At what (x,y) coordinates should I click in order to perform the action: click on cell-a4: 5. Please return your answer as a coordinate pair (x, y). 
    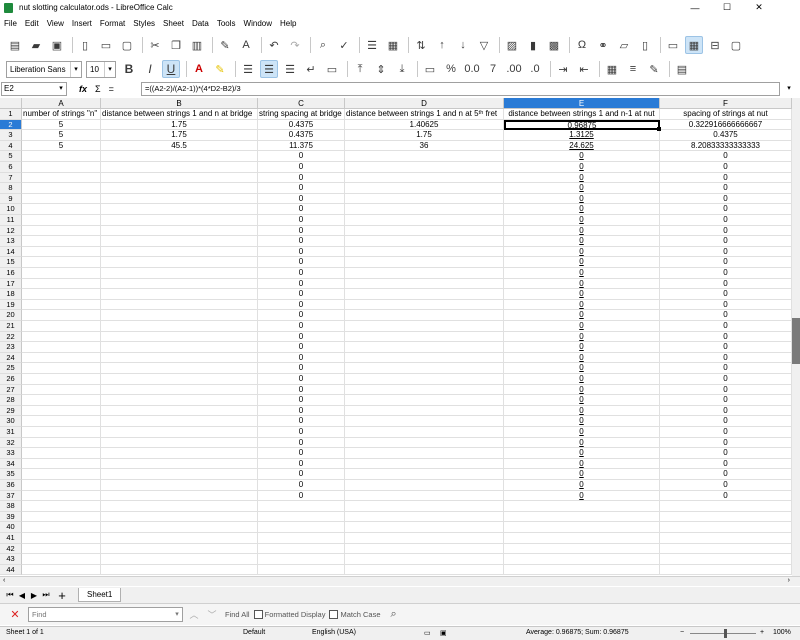
    Looking at the image, I should click on (61, 146).